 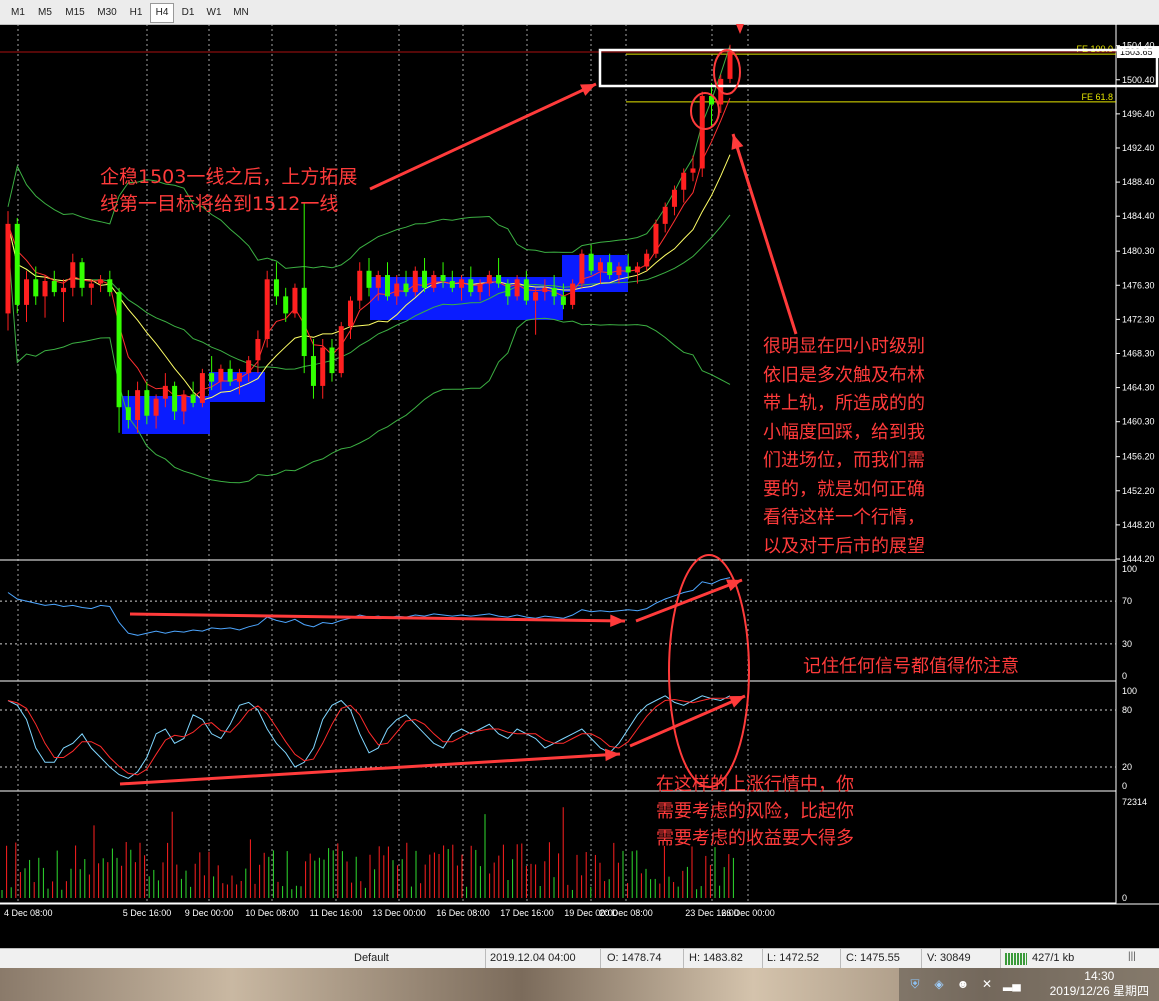 I want to click on rsi-axis-label: 30, so click(x=1127, y=644).